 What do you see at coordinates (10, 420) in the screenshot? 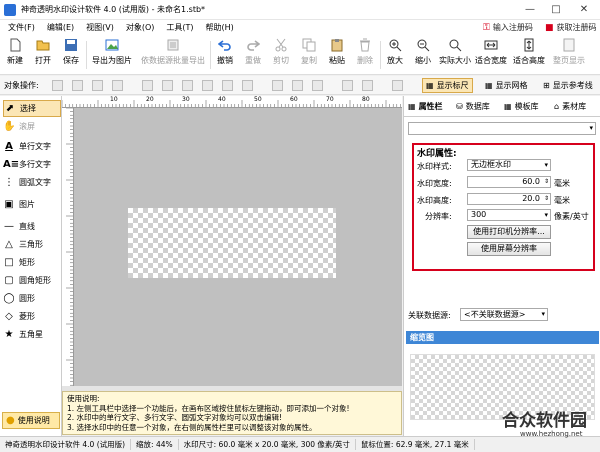
I see `lightbulb-icon: ●` at bounding box center [10, 420].